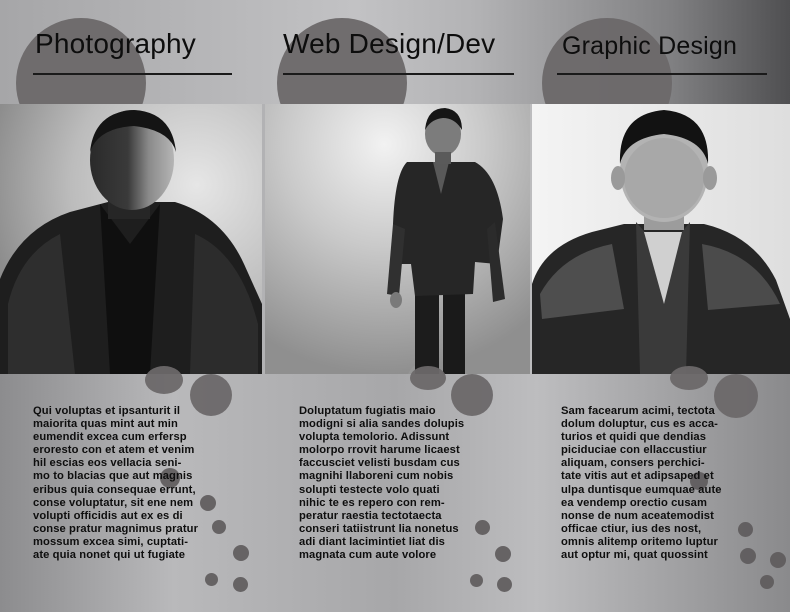  What do you see at coordinates (369, 489) in the screenshot?
I see `text-line: solupti testecte volo quati` at bounding box center [369, 489].